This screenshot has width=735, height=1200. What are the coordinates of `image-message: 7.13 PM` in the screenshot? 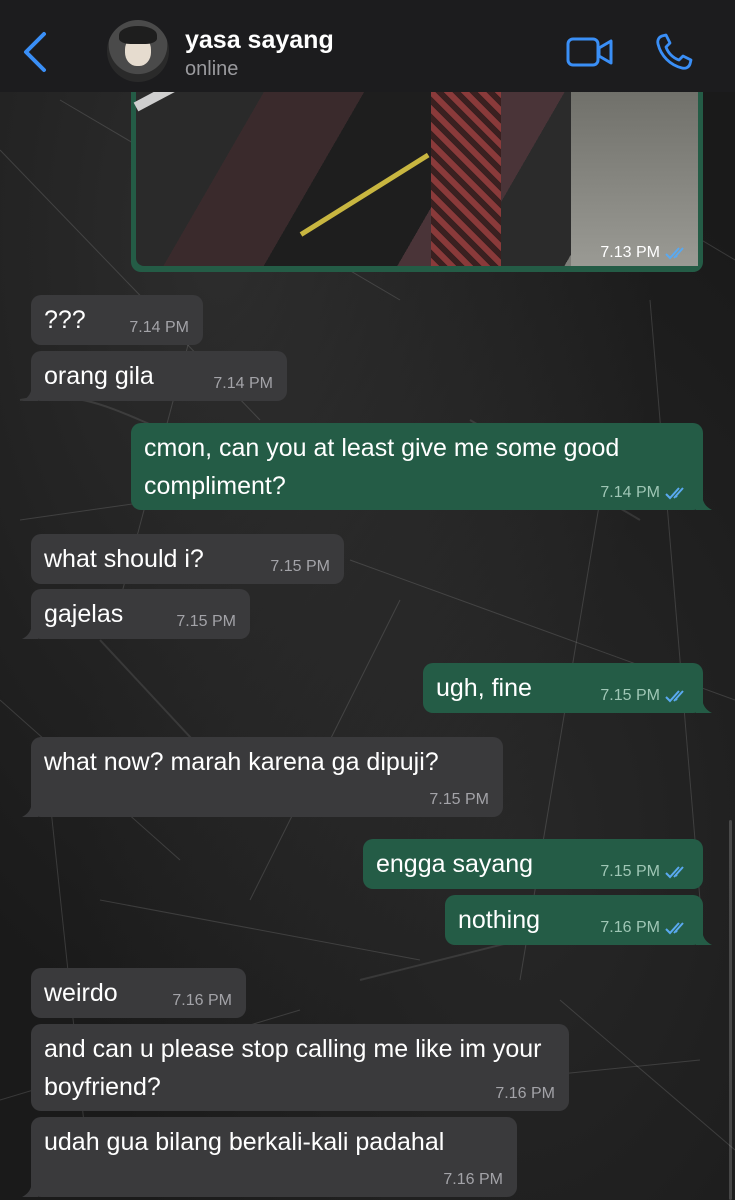 It's located at (417, 177).